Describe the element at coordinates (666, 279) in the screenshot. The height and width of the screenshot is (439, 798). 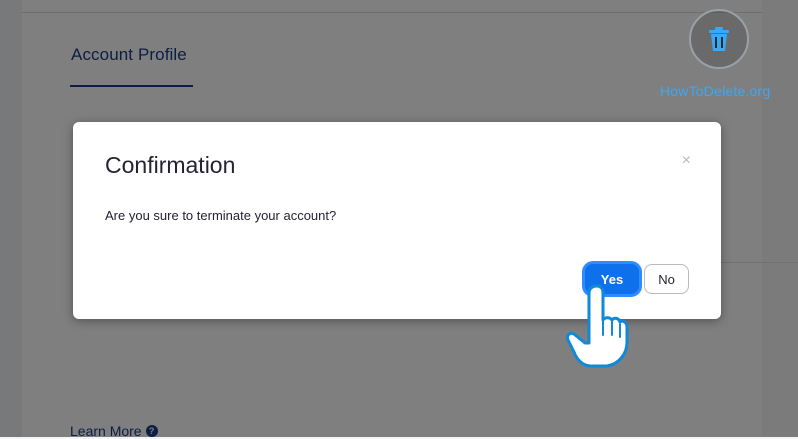
I see `no-button: No` at that location.